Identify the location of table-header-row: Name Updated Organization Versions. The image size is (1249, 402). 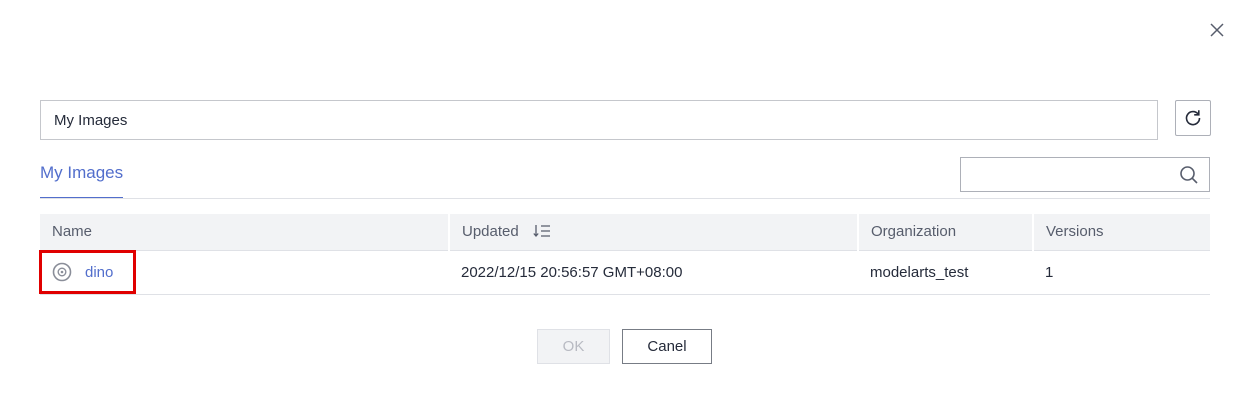
(625, 232).